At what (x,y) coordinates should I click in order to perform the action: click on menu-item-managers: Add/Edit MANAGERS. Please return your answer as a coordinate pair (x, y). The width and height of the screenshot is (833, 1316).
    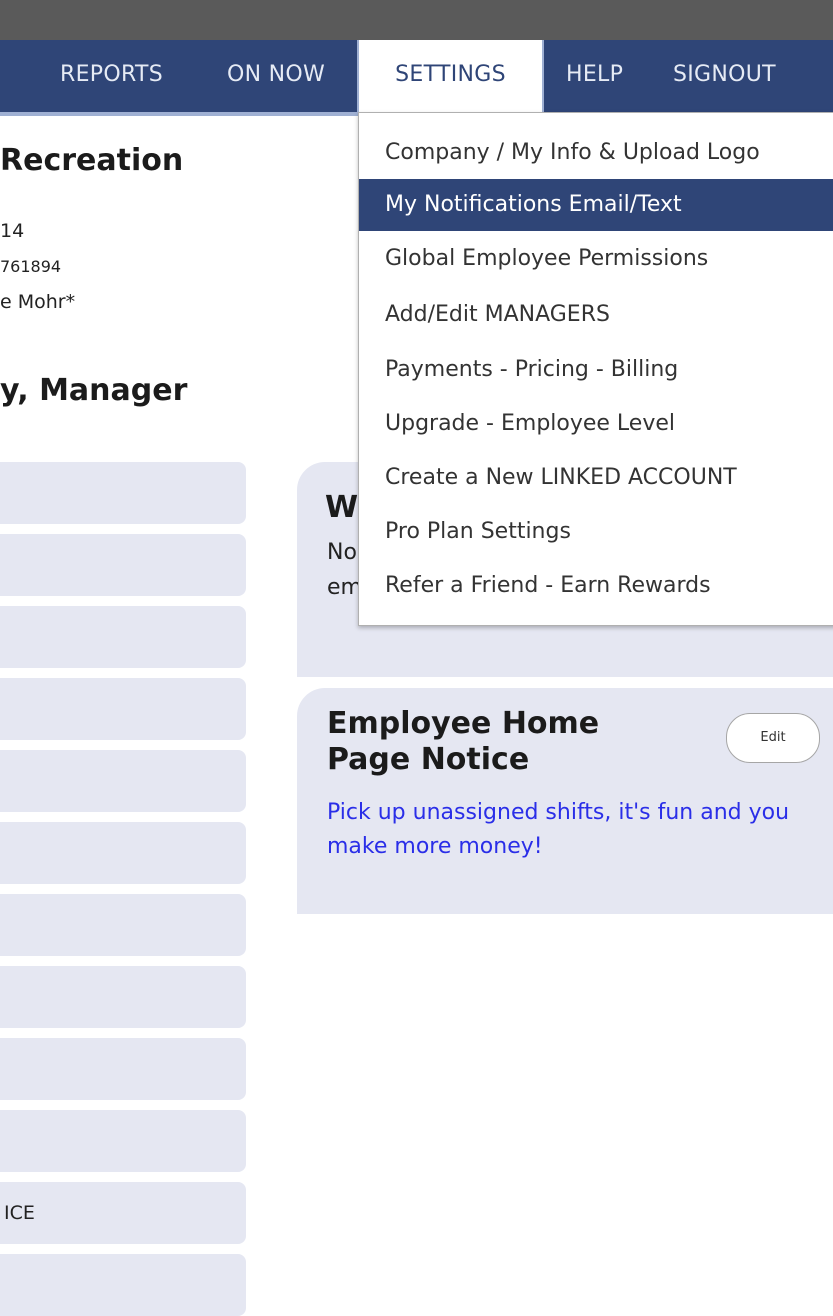
    Looking at the image, I should click on (596, 315).